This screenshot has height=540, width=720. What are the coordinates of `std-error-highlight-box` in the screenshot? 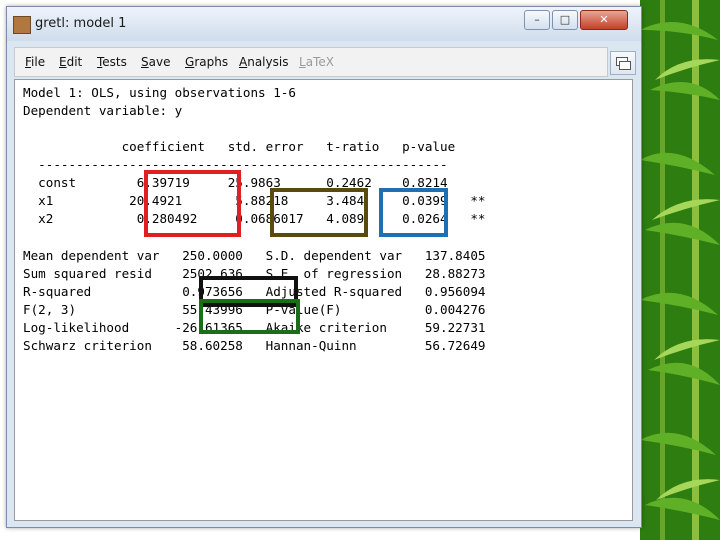 It's located at (319, 212).